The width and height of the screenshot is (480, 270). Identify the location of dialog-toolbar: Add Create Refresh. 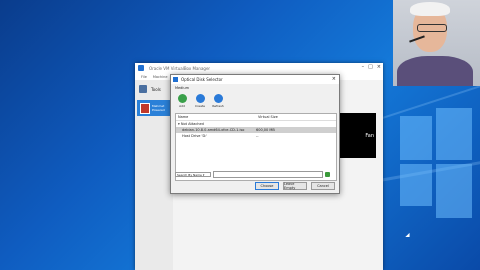
(200, 101).